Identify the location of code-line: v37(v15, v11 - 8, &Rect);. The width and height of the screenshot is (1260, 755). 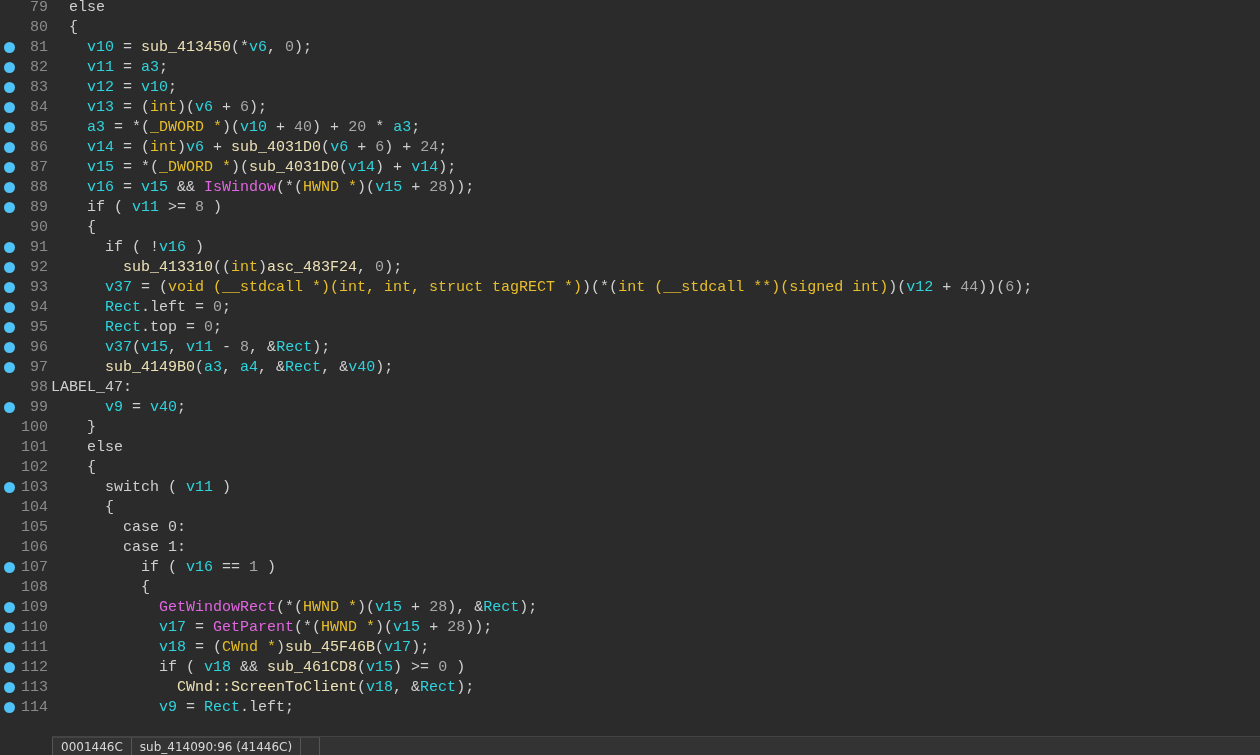
(217, 347).